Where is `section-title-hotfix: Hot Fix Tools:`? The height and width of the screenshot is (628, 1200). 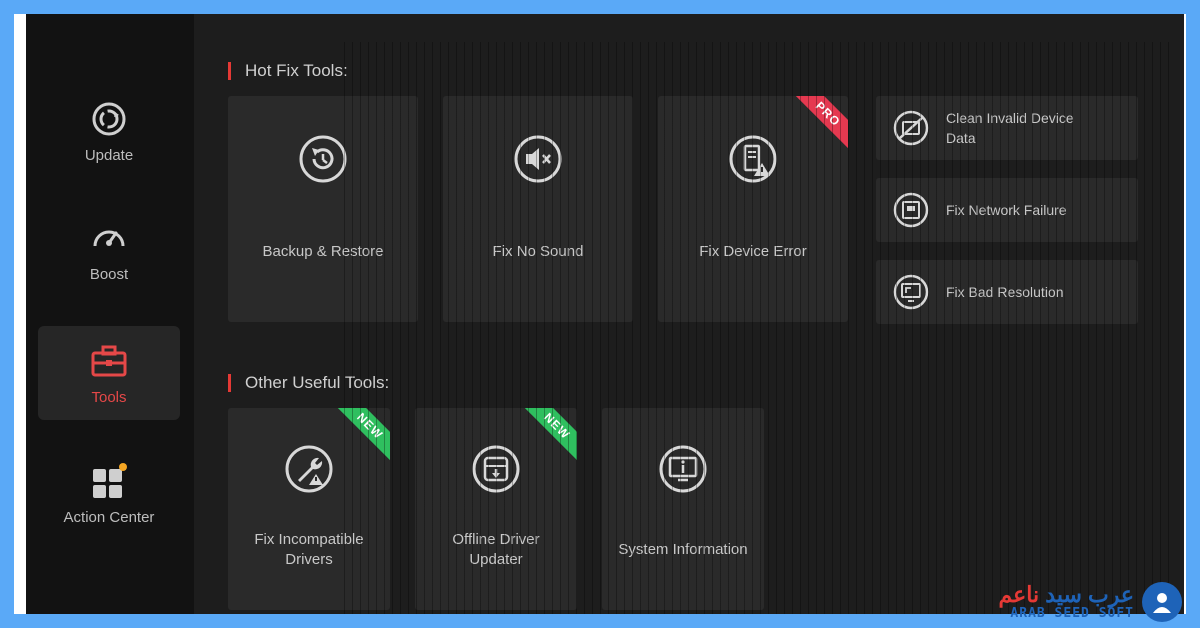 section-title-hotfix: Hot Fix Tools: is located at coordinates (288, 71).